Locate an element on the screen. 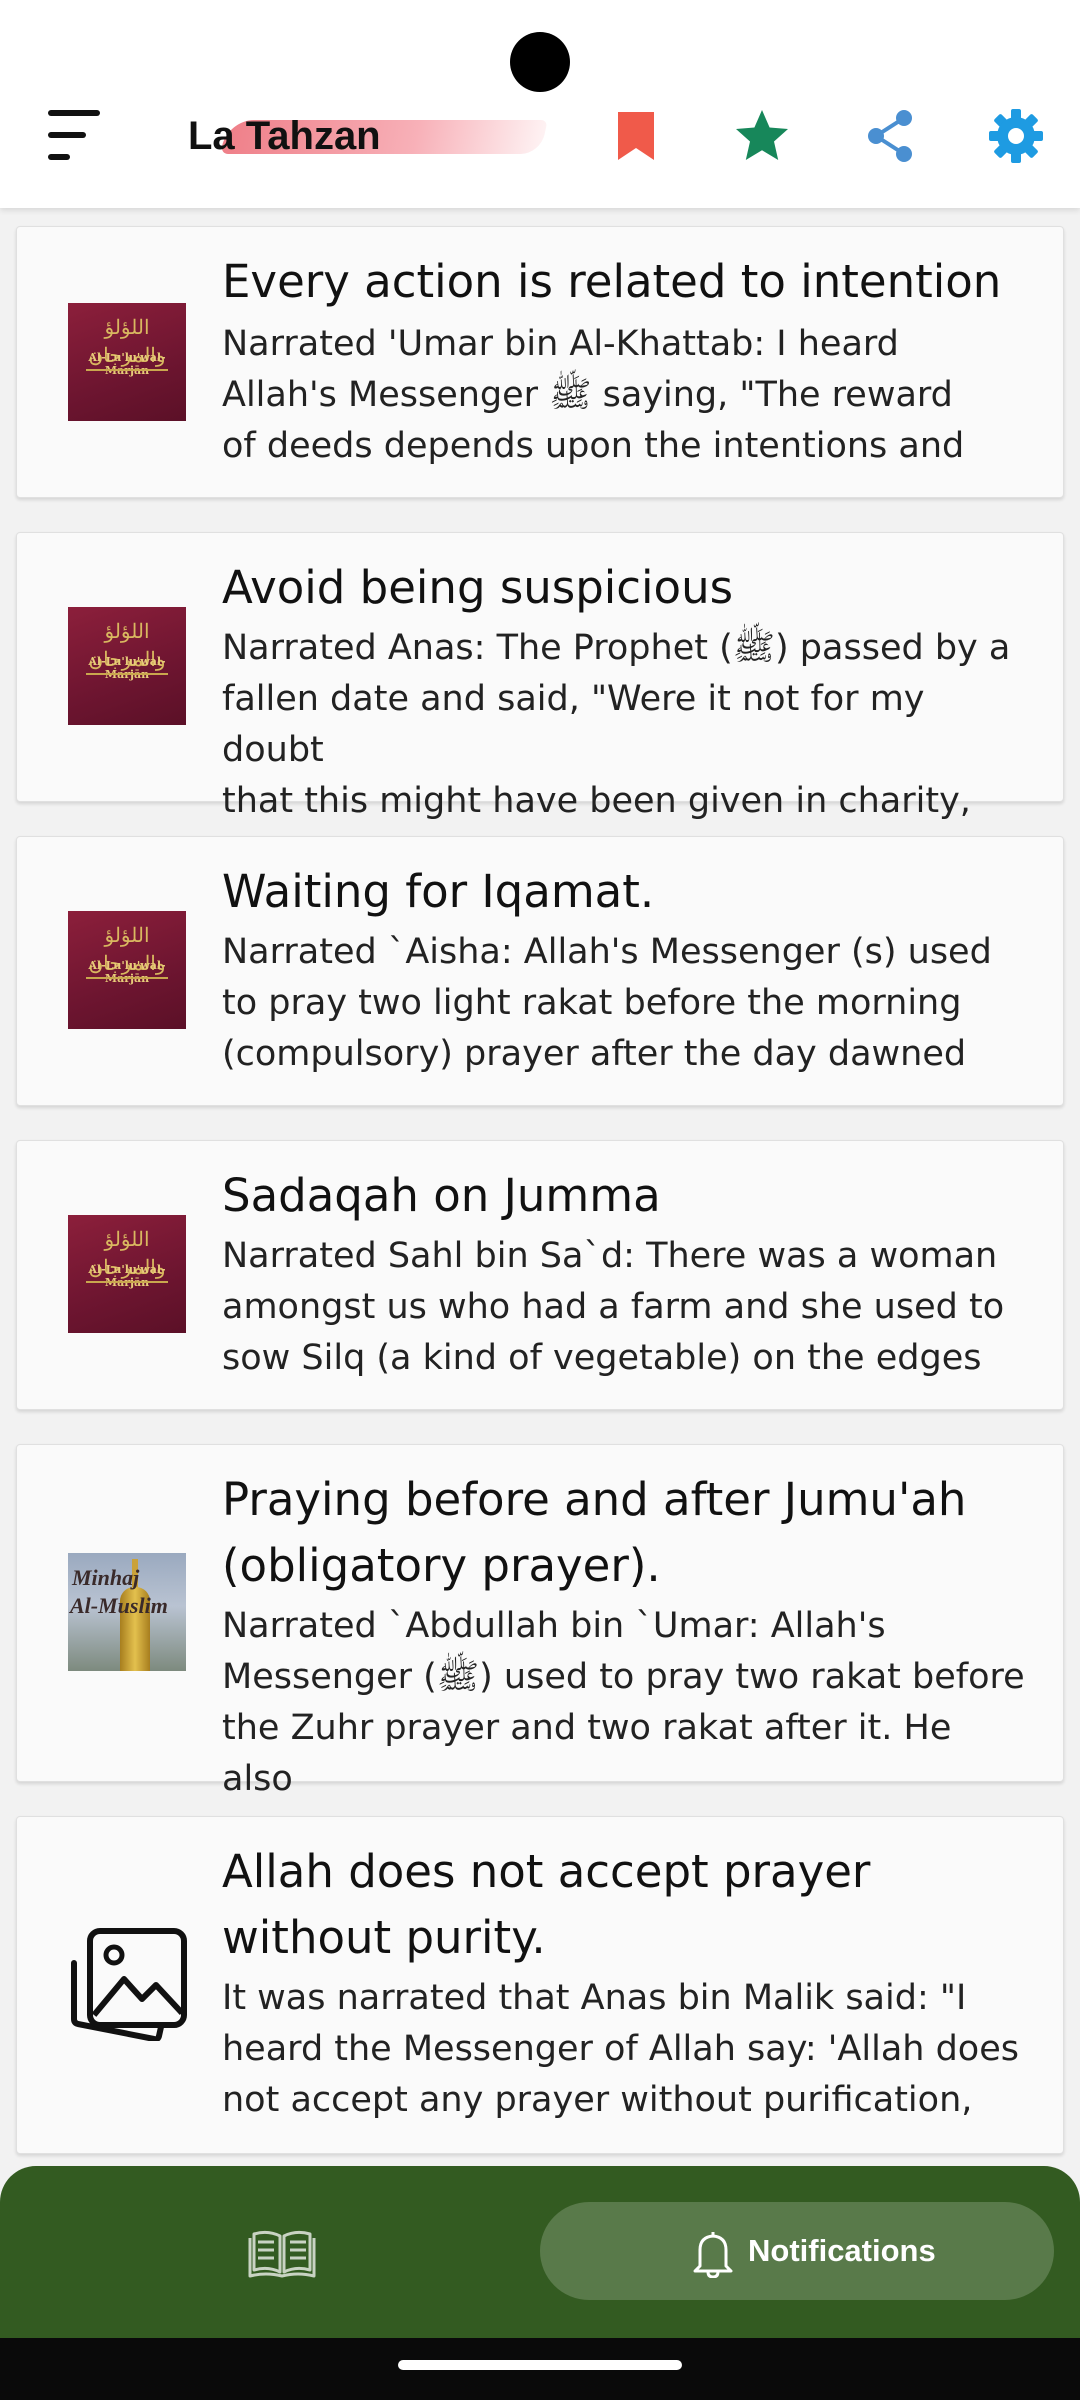 The width and height of the screenshot is (1080, 2400). share-button is located at coordinates (890, 136).